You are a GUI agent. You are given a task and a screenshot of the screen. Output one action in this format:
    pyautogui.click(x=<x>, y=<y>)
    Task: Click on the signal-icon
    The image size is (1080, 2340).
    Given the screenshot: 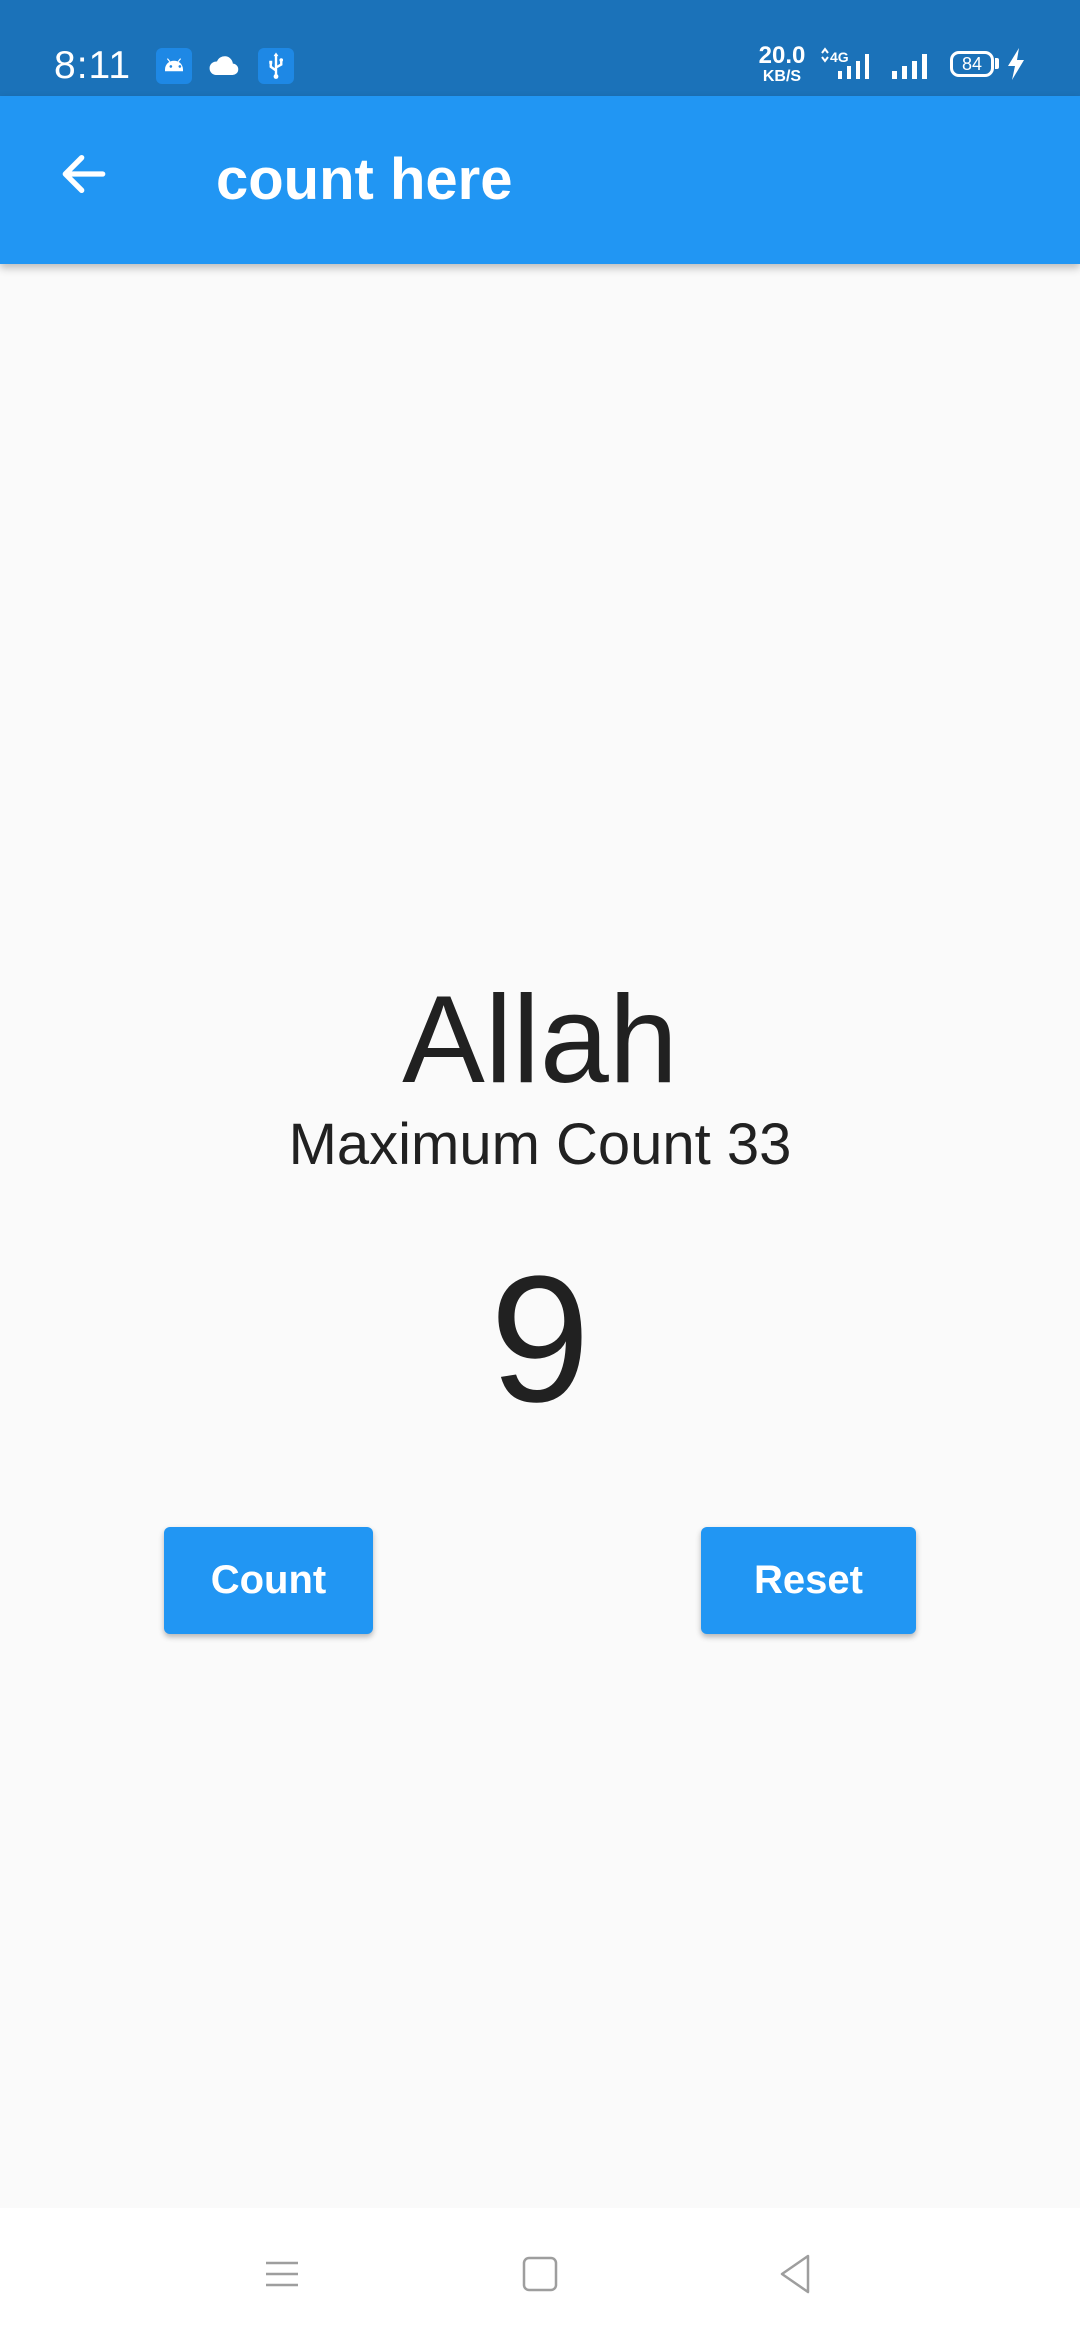 What is the action you would take?
    pyautogui.click(x=909, y=66)
    